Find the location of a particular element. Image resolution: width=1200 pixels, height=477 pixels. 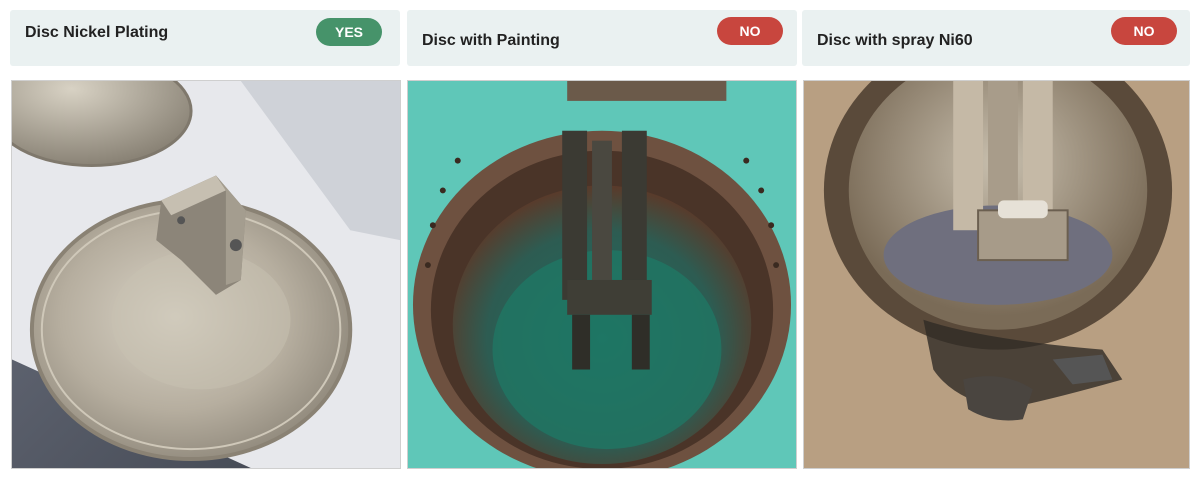

card-header-spray-ni60: Disc with spray Ni60 NO is located at coordinates (996, 38).